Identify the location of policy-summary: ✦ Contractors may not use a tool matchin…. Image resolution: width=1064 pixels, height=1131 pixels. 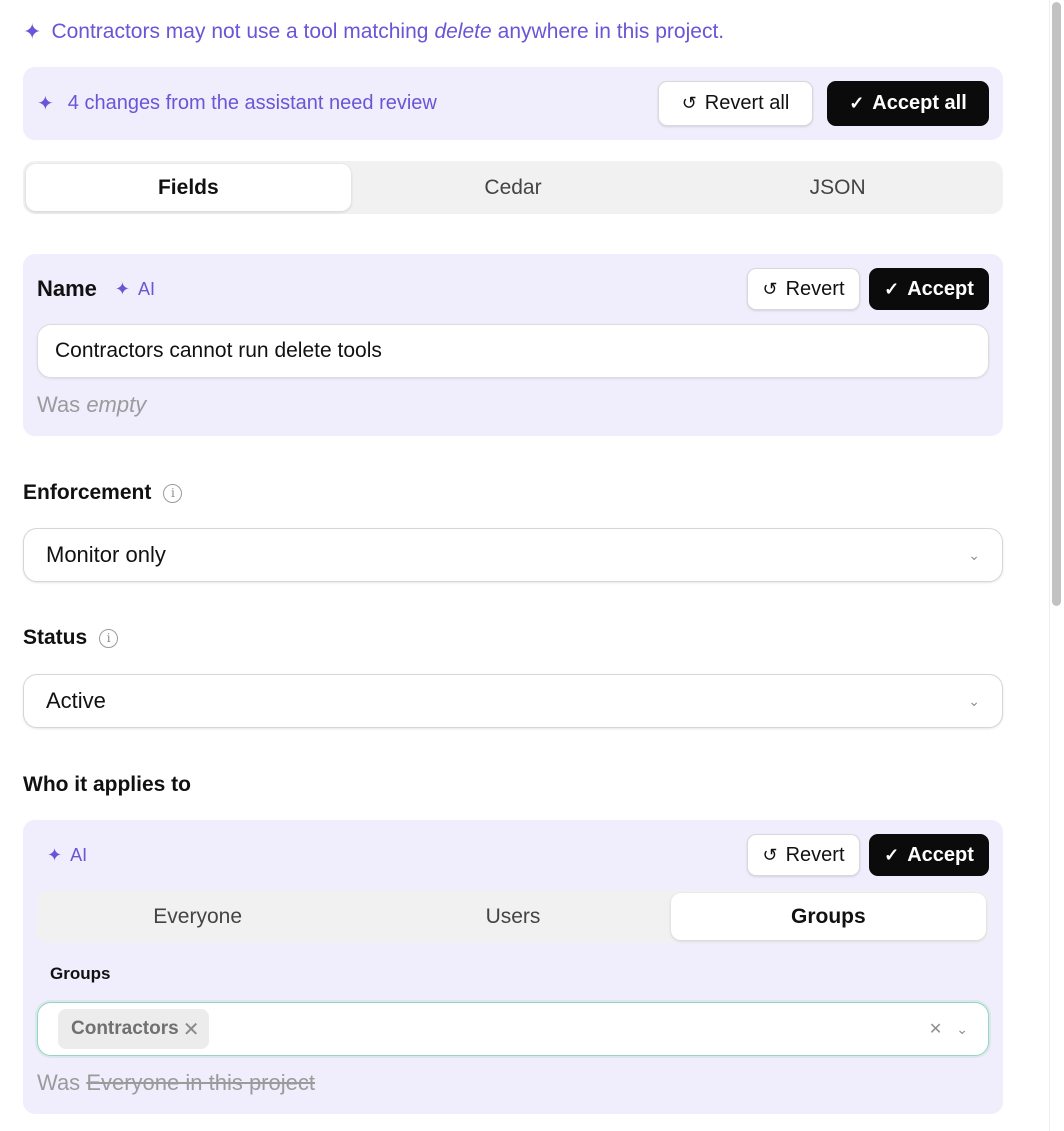
(373, 32).